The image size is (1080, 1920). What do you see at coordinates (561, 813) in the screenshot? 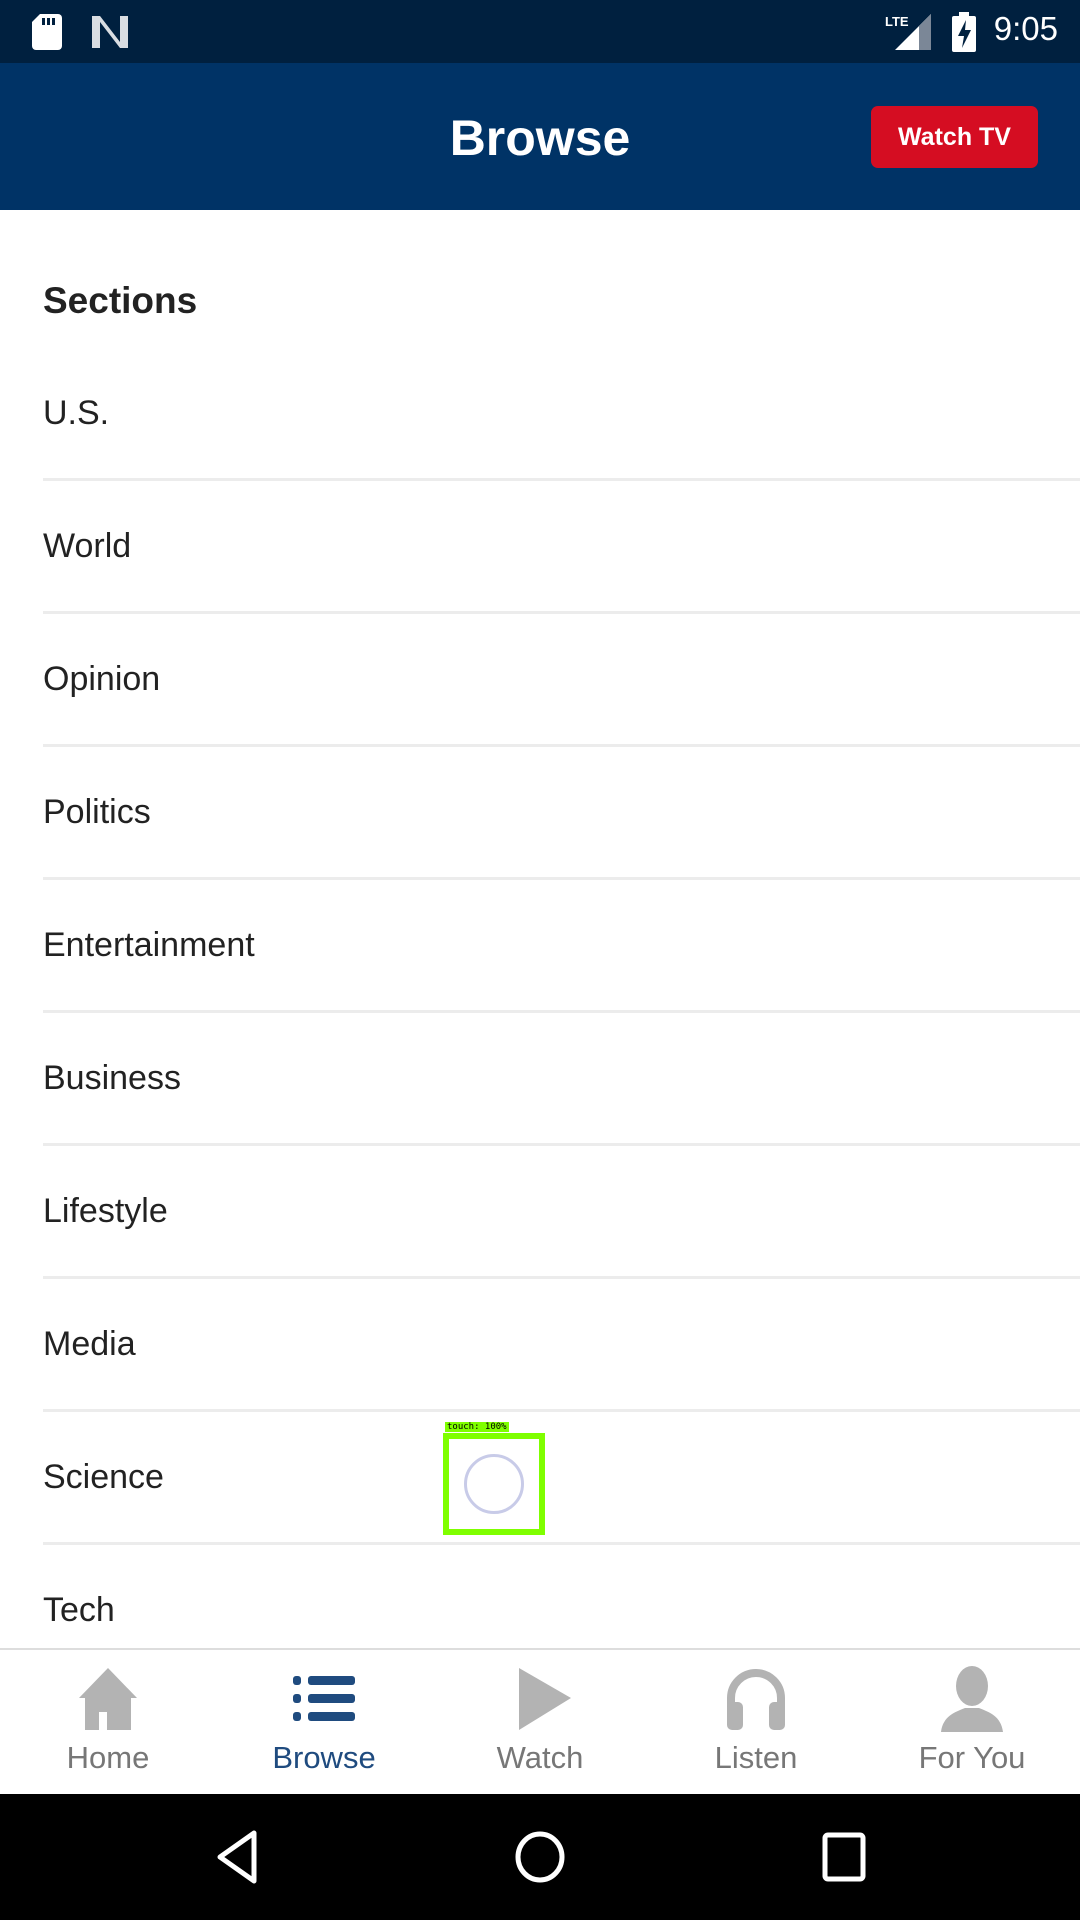
I see `section-item-politics: Politics` at bounding box center [561, 813].